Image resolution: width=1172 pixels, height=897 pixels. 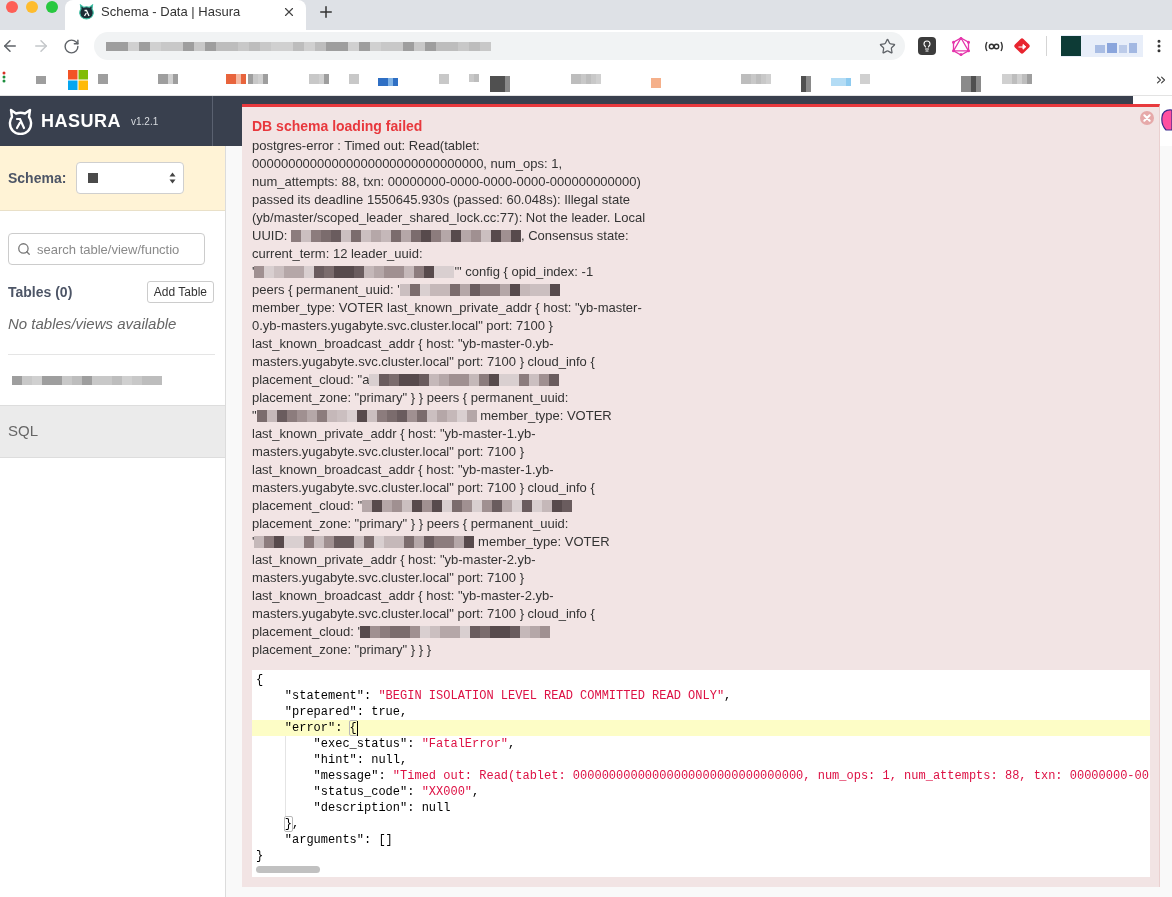 What do you see at coordinates (145, 122) in the screenshot?
I see `version-label: v1.2.1` at bounding box center [145, 122].